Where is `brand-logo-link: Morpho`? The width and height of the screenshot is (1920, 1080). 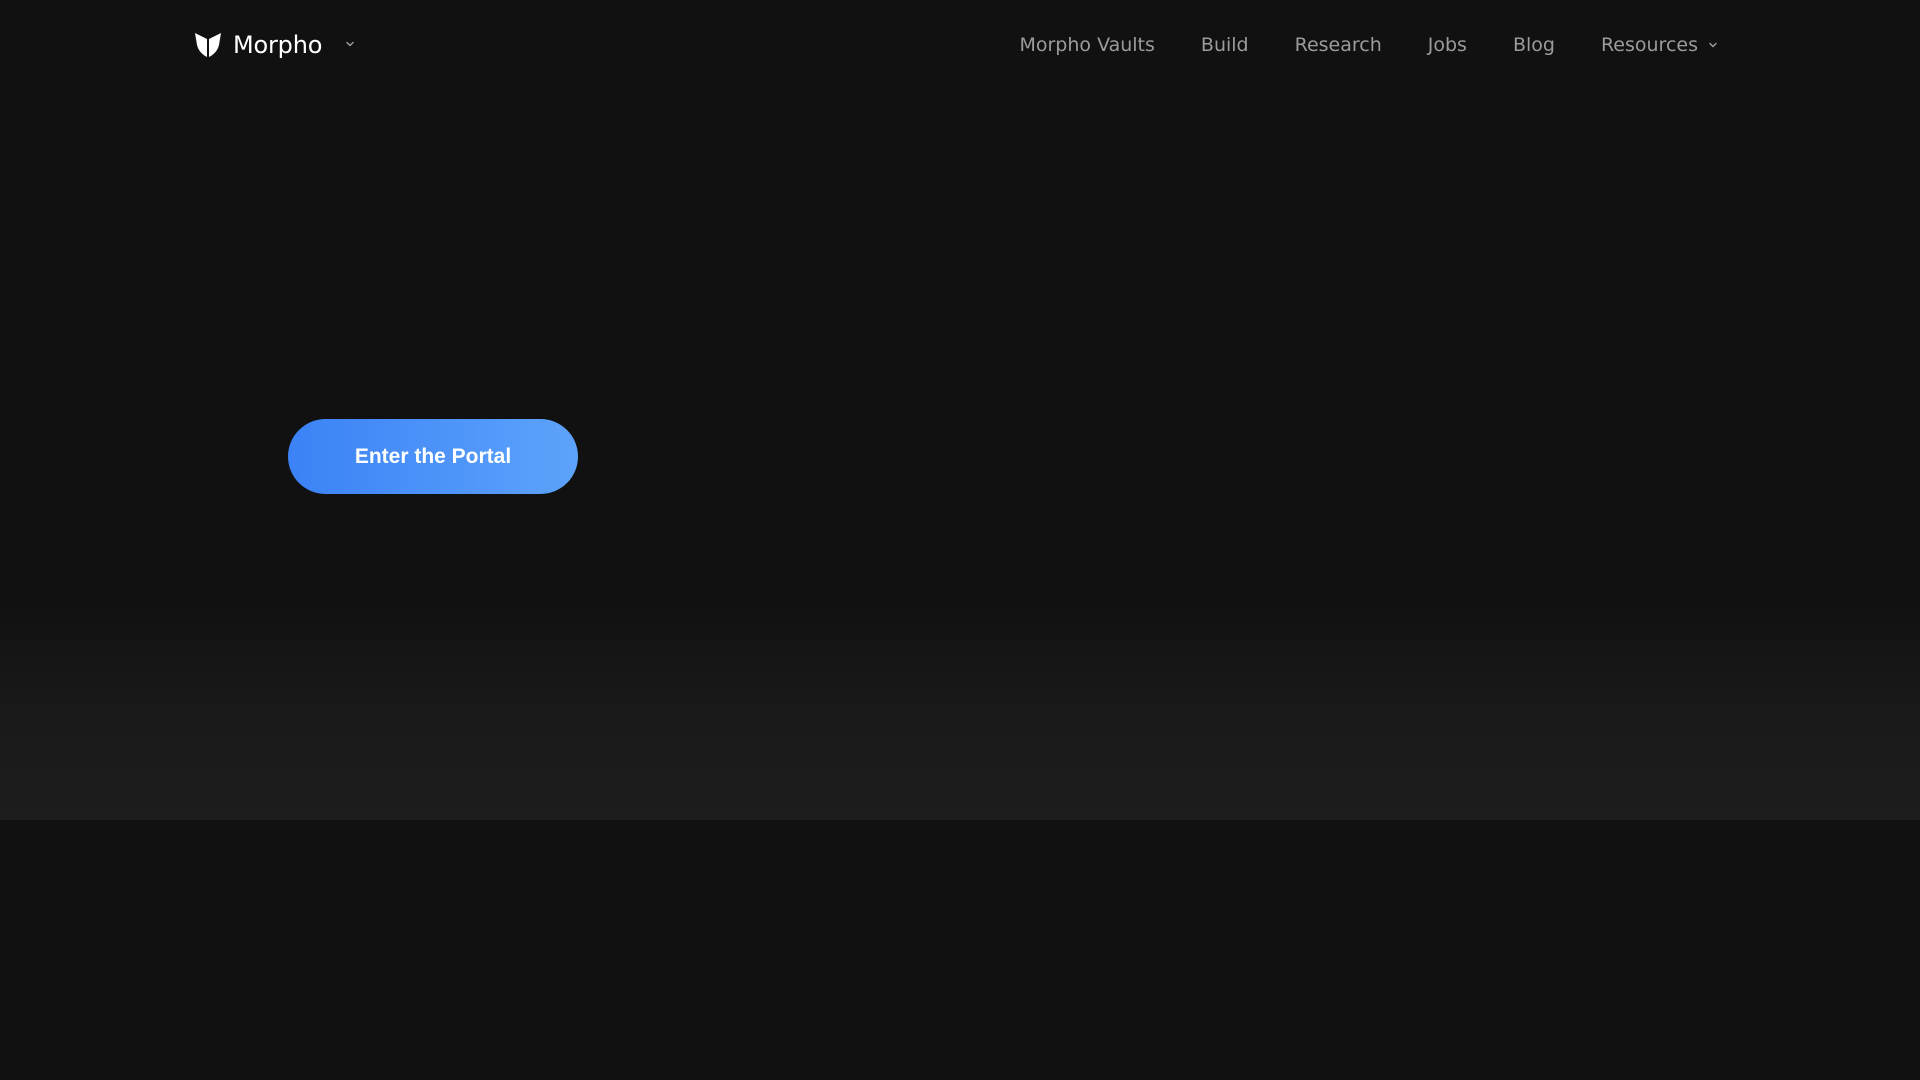
brand-logo-link: Morpho is located at coordinates (258, 45).